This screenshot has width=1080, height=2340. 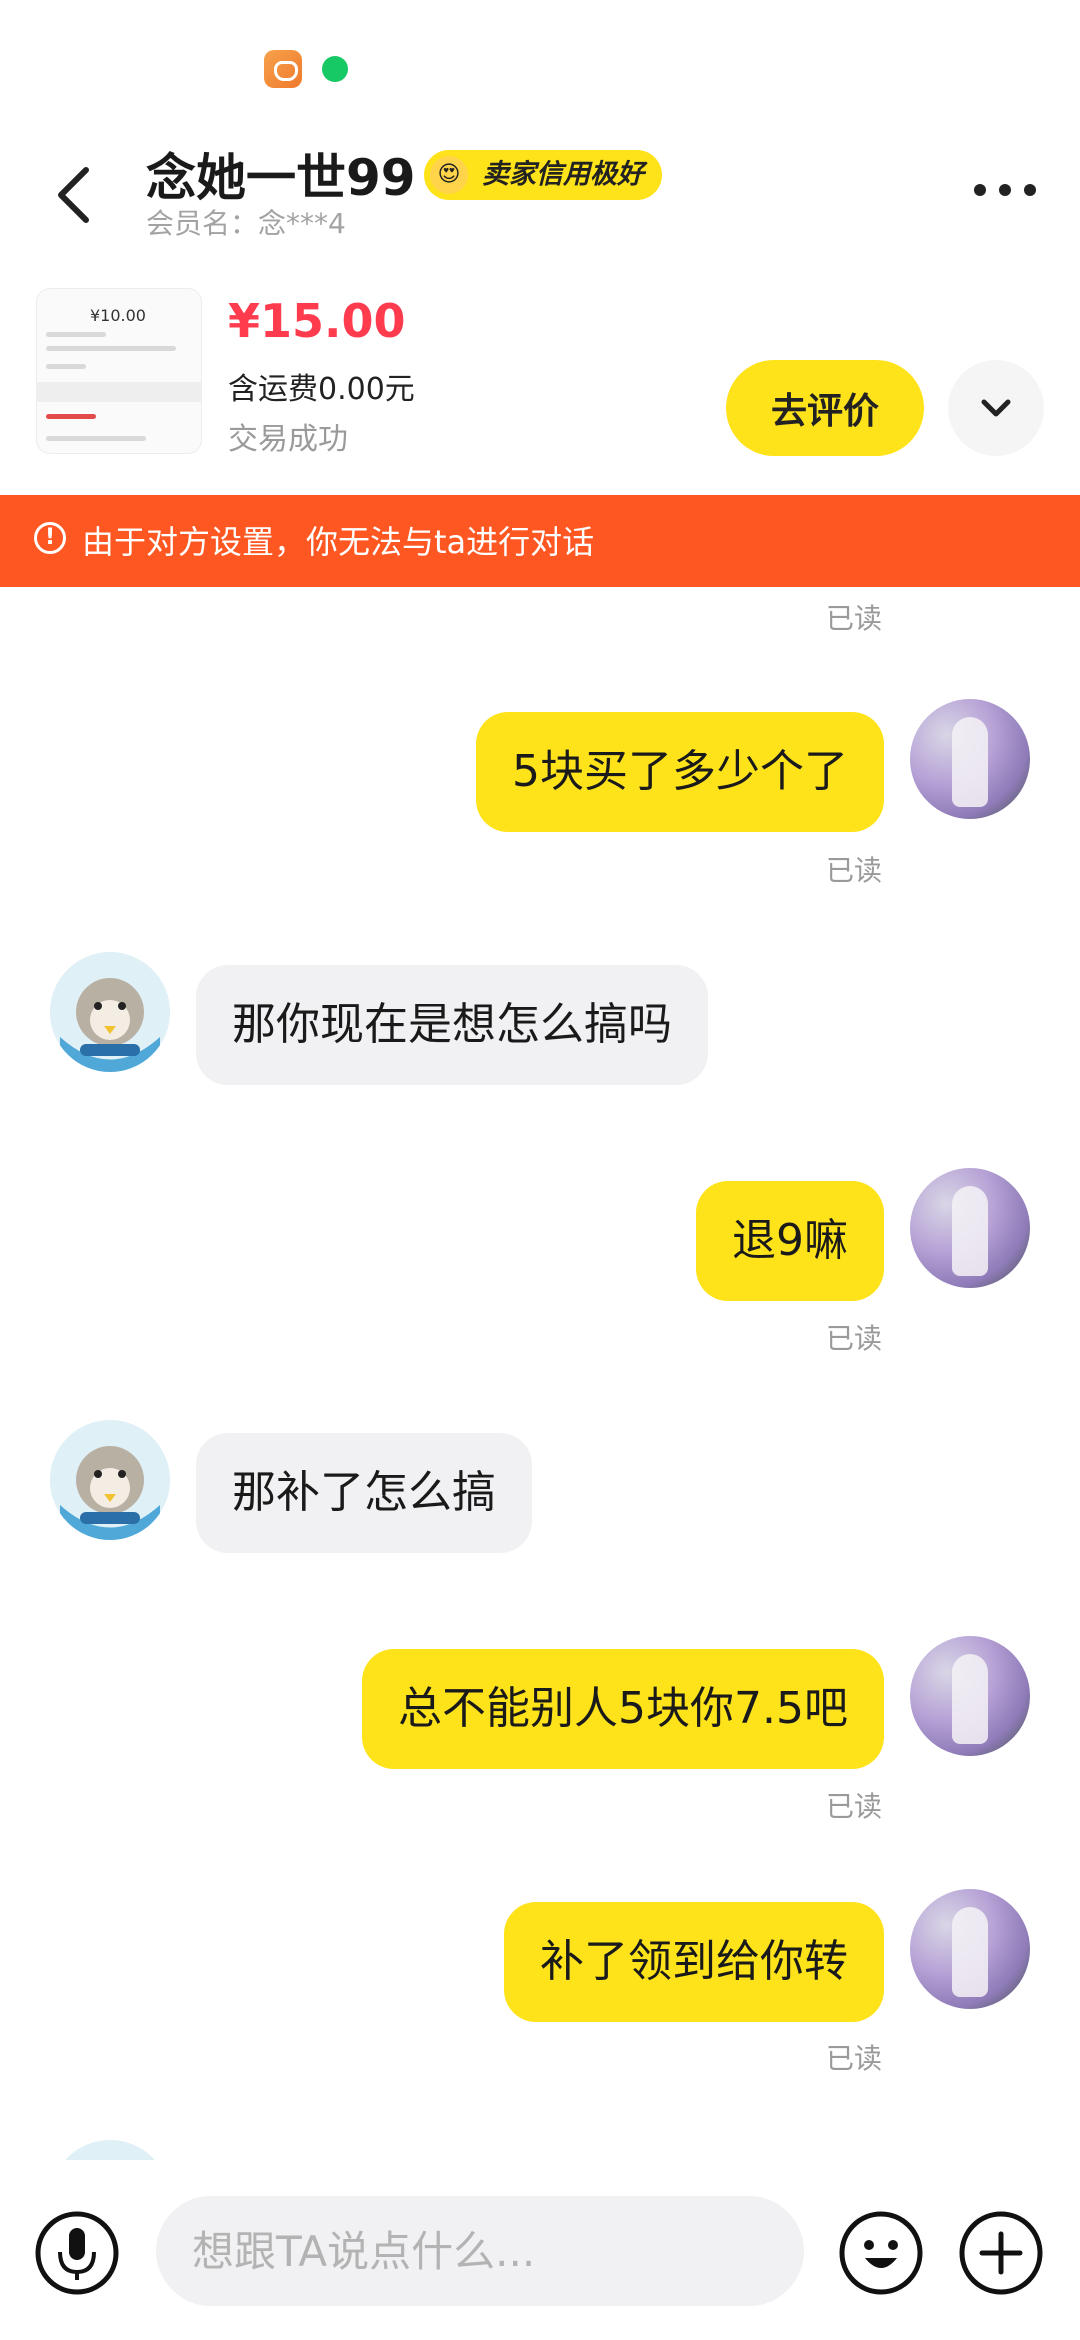 I want to click on contact-name: 念她一世99, so click(x=281, y=174).